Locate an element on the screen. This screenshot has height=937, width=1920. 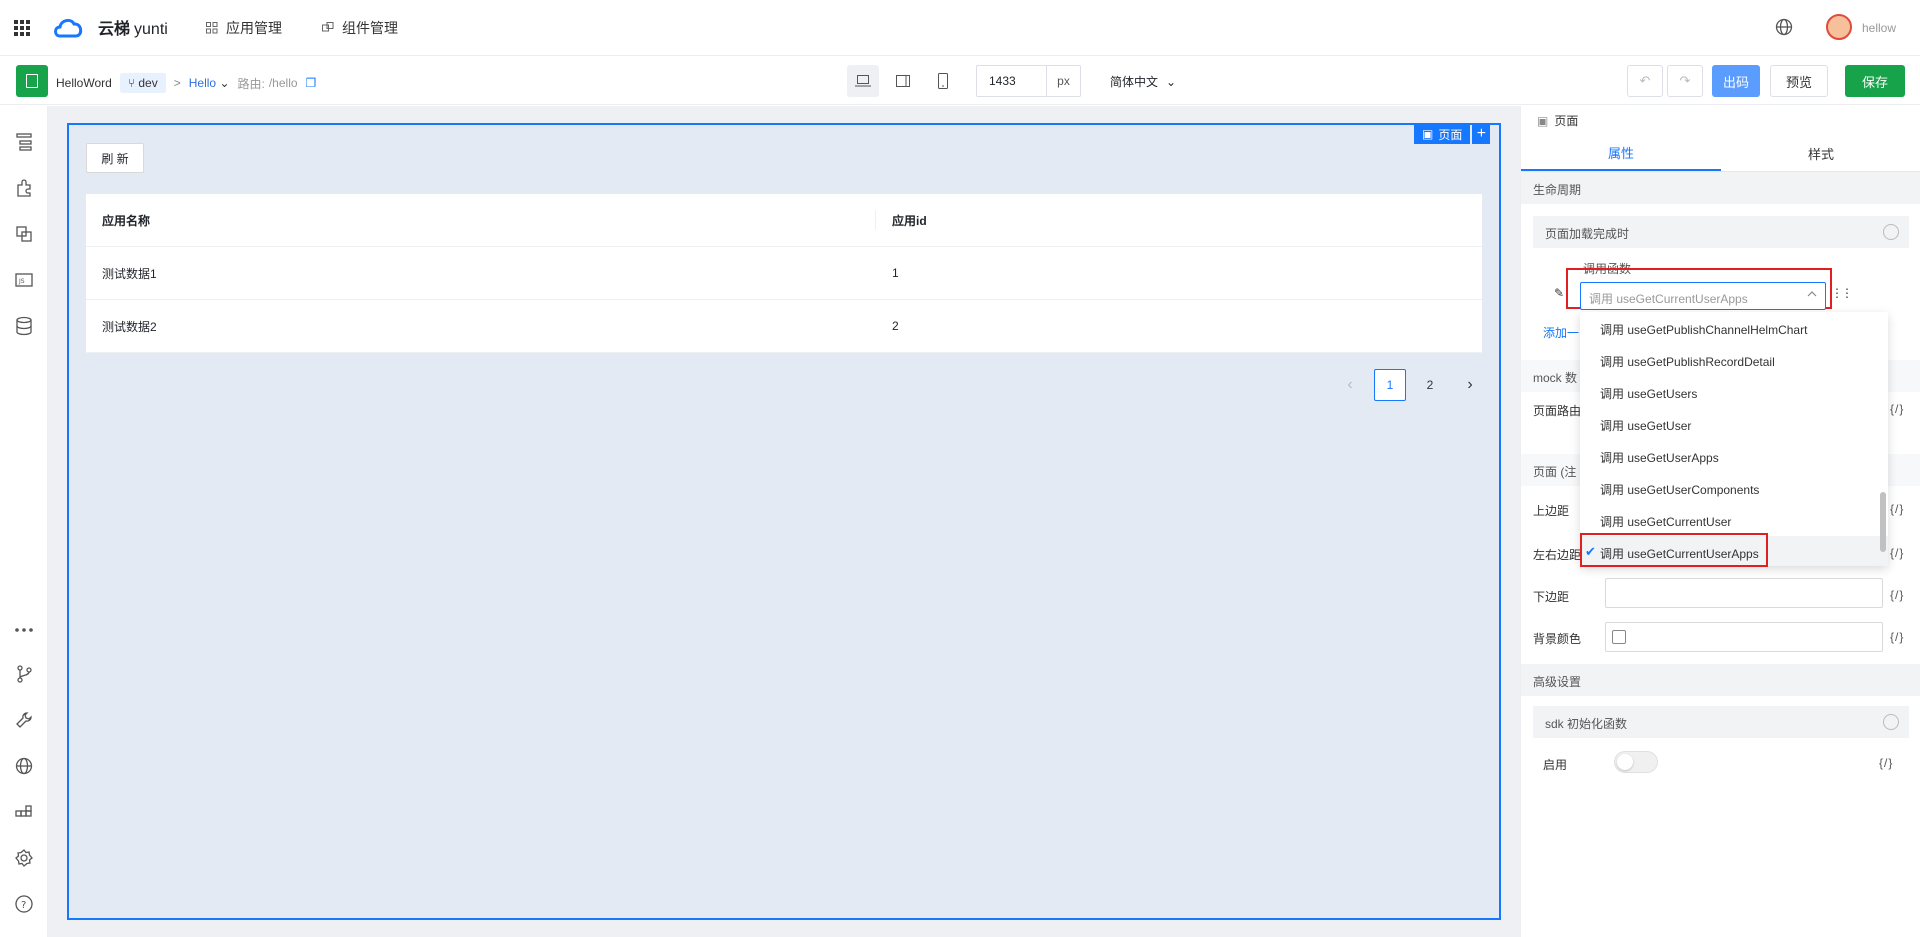
bg-color-input is located at coordinates (1744, 637).